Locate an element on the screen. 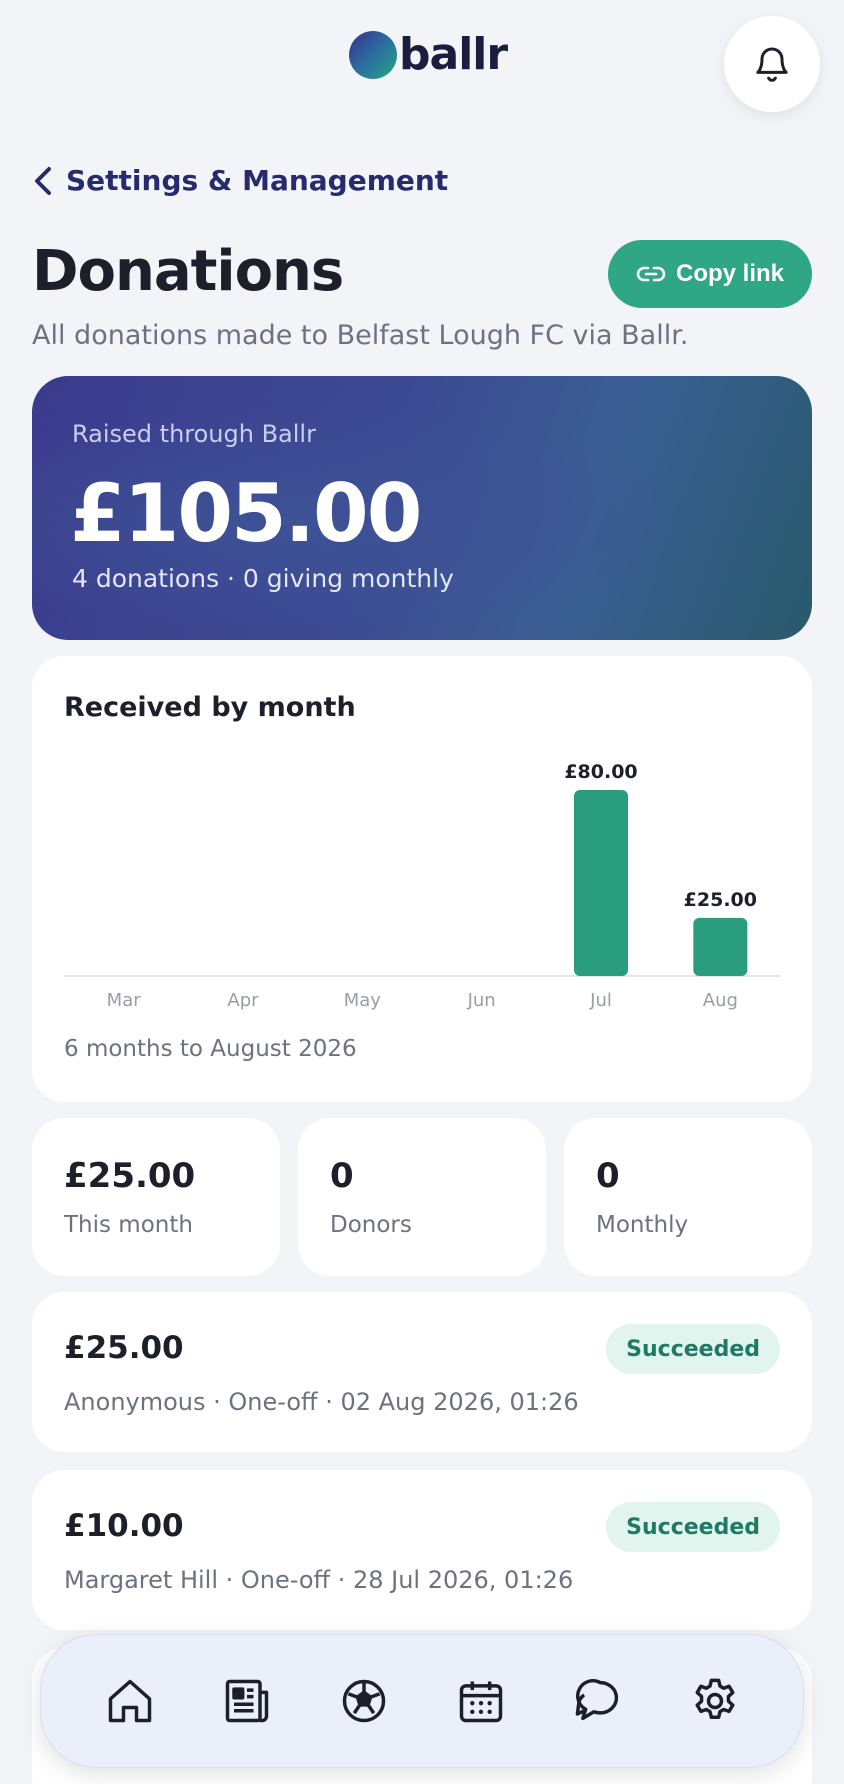 The height and width of the screenshot is (1784, 844). bottom-navigation is located at coordinates (422, 1701).